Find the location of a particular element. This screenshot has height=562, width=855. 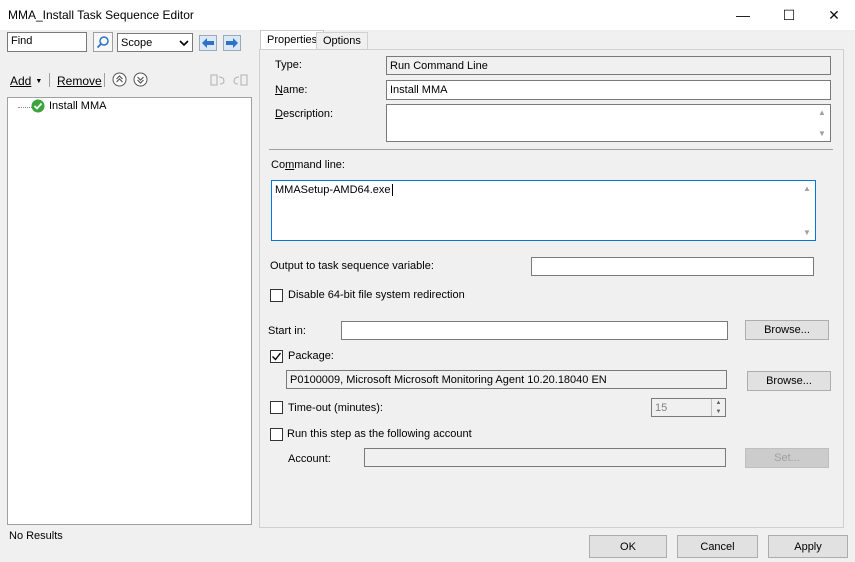

dropdown-arrow-icon: ▼ is located at coordinates (39, 81).